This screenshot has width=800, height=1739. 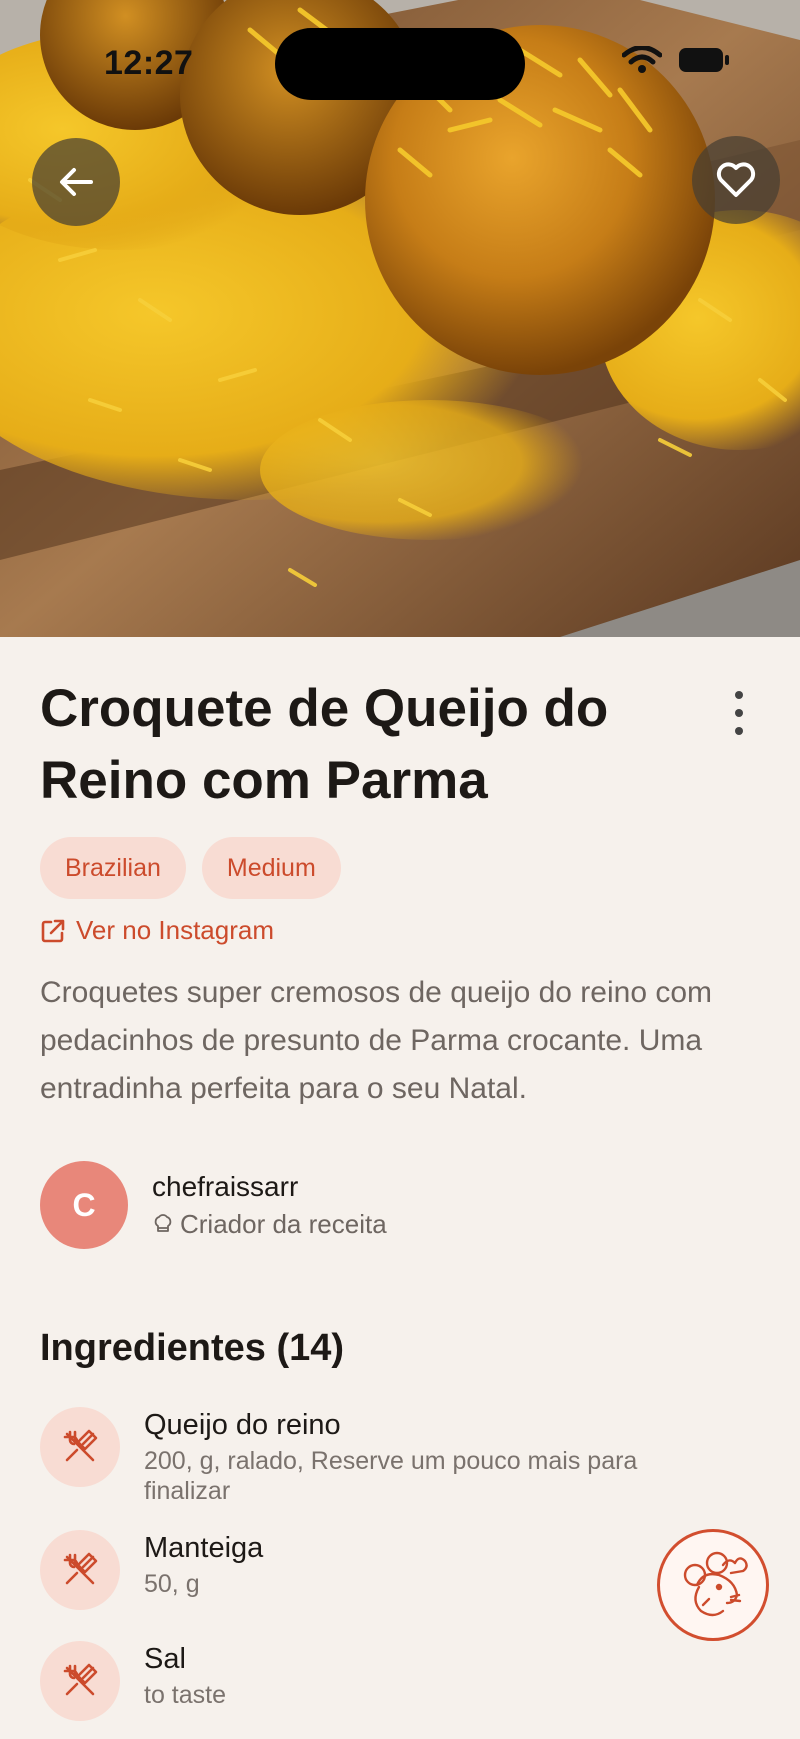 What do you see at coordinates (324, 744) in the screenshot?
I see `recipe-title: Croquete de Queijo do Reino com Parma` at bounding box center [324, 744].